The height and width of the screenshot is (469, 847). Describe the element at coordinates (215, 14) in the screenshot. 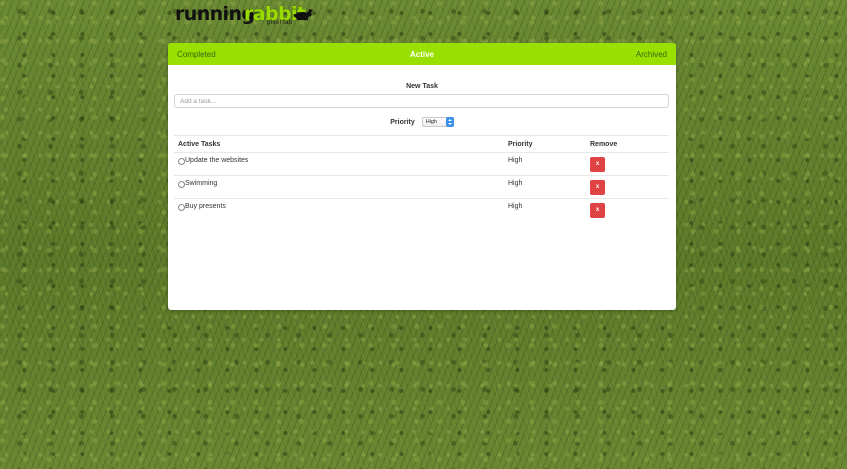

I see `logo-word-running: running` at that location.